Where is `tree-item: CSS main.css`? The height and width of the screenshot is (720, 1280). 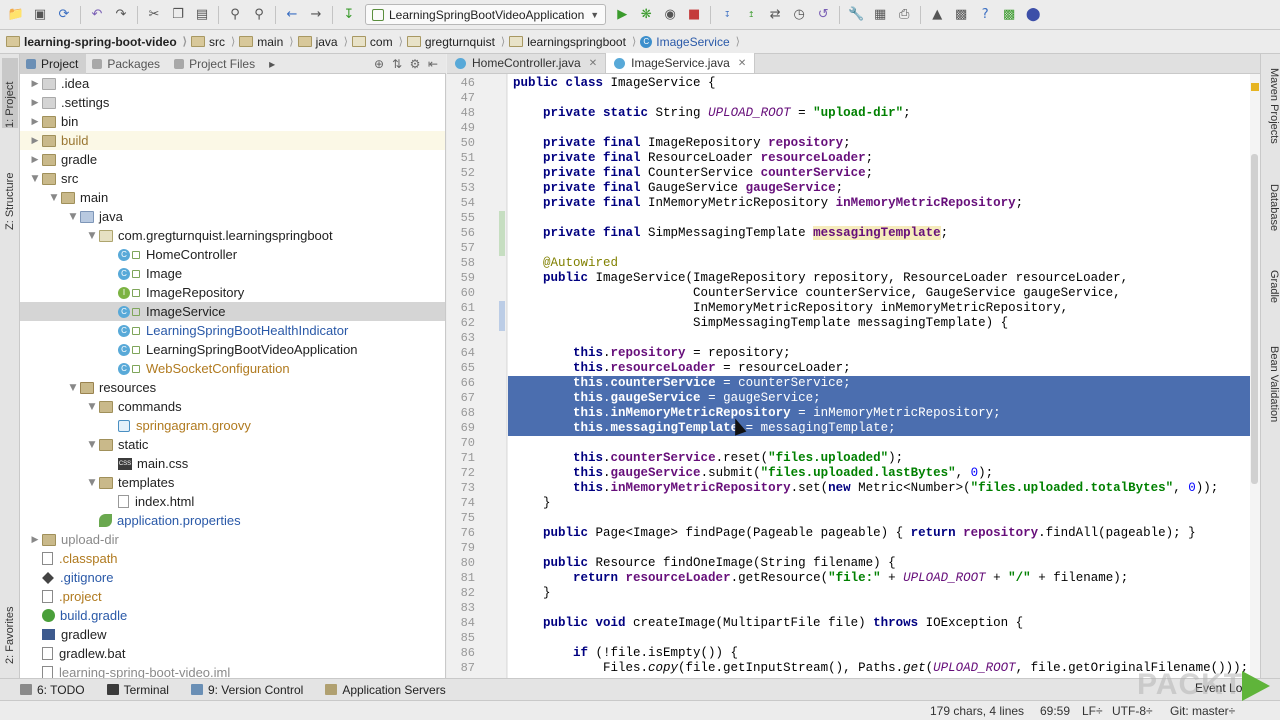
tree-item: CSS main.css is located at coordinates (232, 463).